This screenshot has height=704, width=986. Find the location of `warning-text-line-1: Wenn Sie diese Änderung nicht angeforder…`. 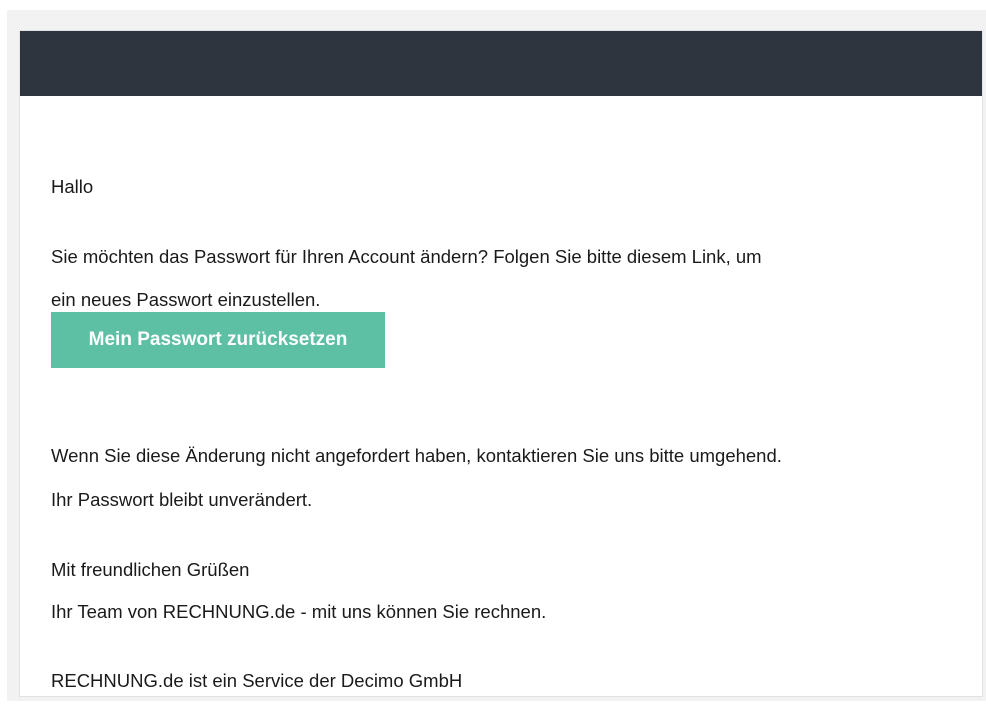

warning-text-line-1: Wenn Sie diese Änderung nicht angeforder… is located at coordinates (416, 455).